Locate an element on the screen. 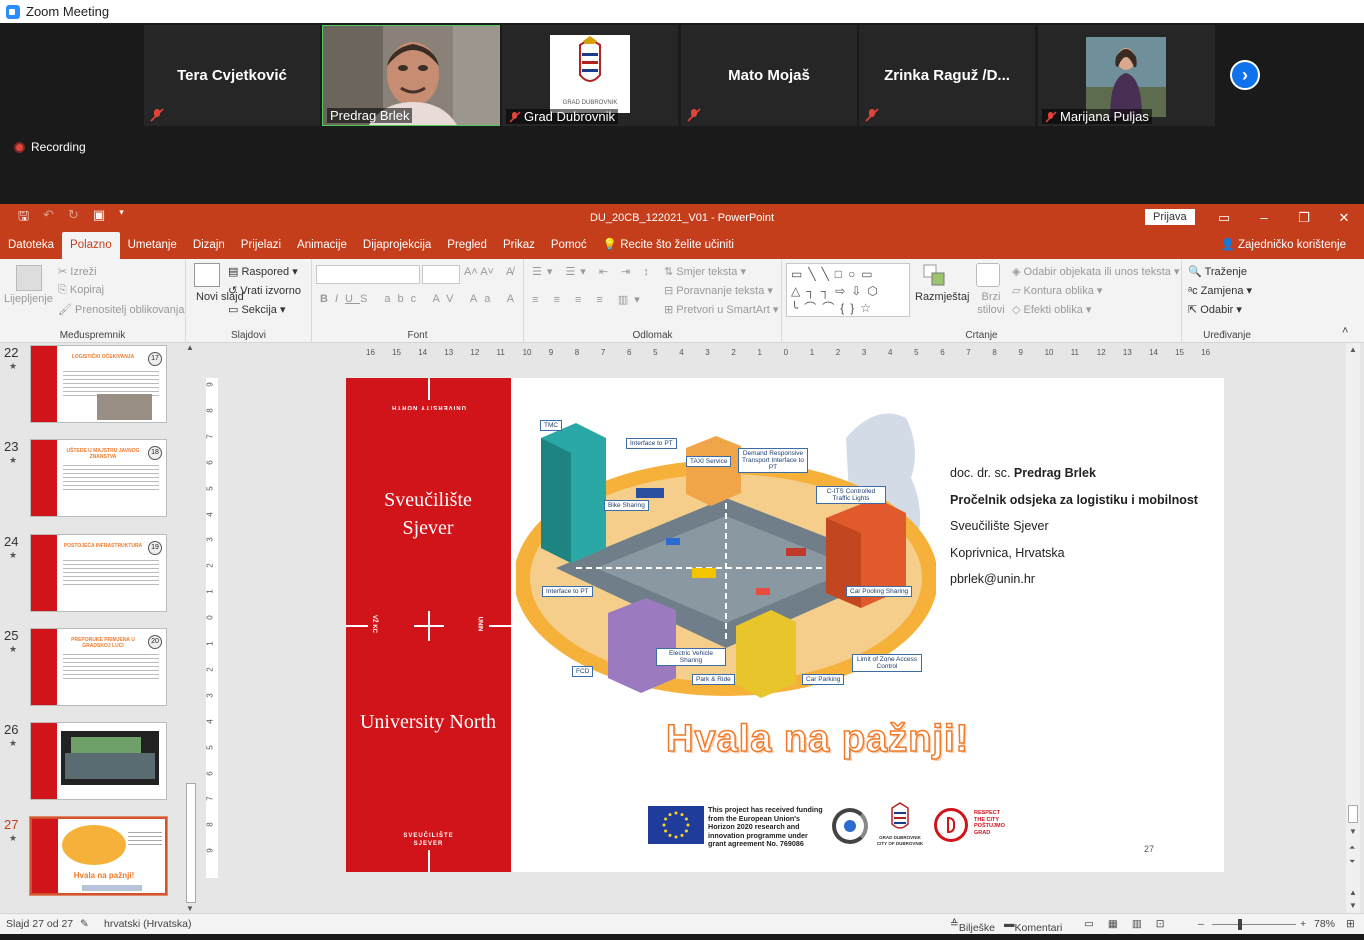 The width and height of the screenshot is (1364, 940). zoom-slider is located at coordinates (1254, 924).